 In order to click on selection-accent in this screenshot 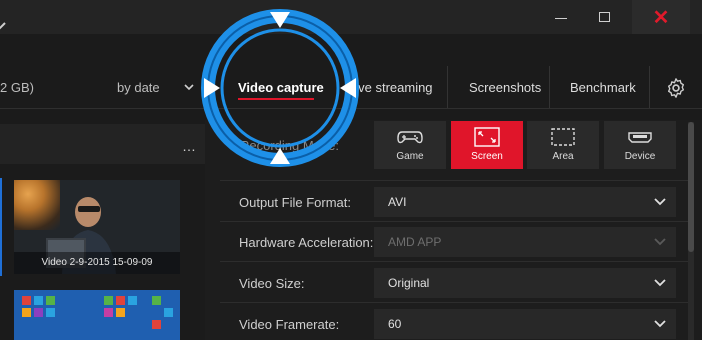, I will do `click(1, 227)`.